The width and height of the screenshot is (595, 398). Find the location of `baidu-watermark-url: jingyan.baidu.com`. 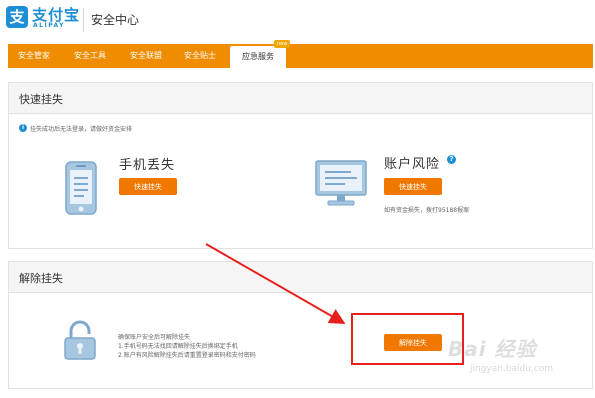

baidu-watermark-url: jingyan.baidu.com is located at coordinates (512, 369).